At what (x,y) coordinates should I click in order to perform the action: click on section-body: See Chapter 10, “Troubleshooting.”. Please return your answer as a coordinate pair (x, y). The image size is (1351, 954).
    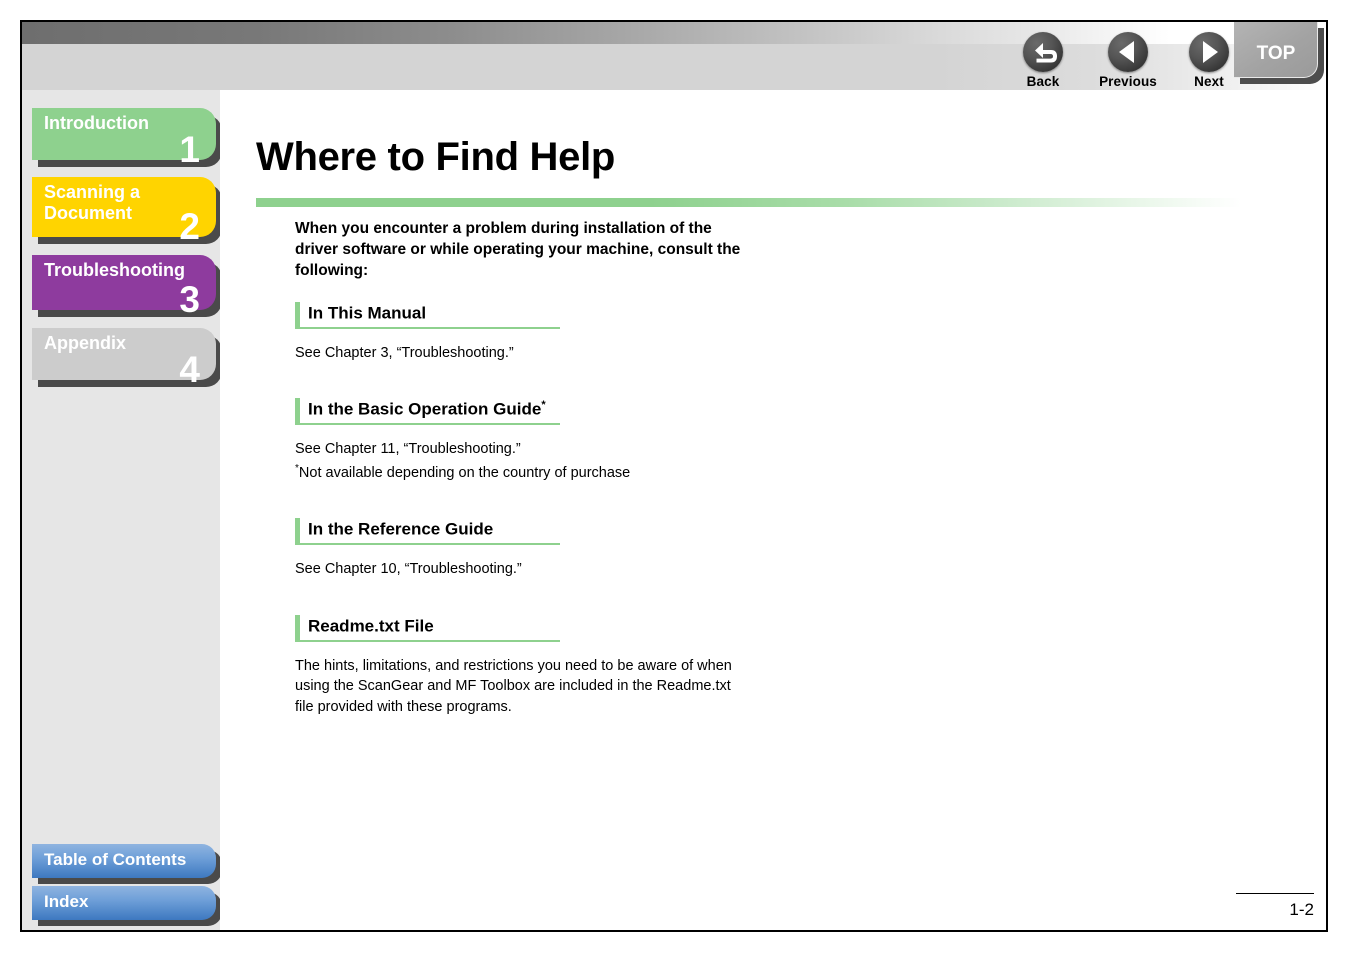
    Looking at the image, I should click on (645, 569).